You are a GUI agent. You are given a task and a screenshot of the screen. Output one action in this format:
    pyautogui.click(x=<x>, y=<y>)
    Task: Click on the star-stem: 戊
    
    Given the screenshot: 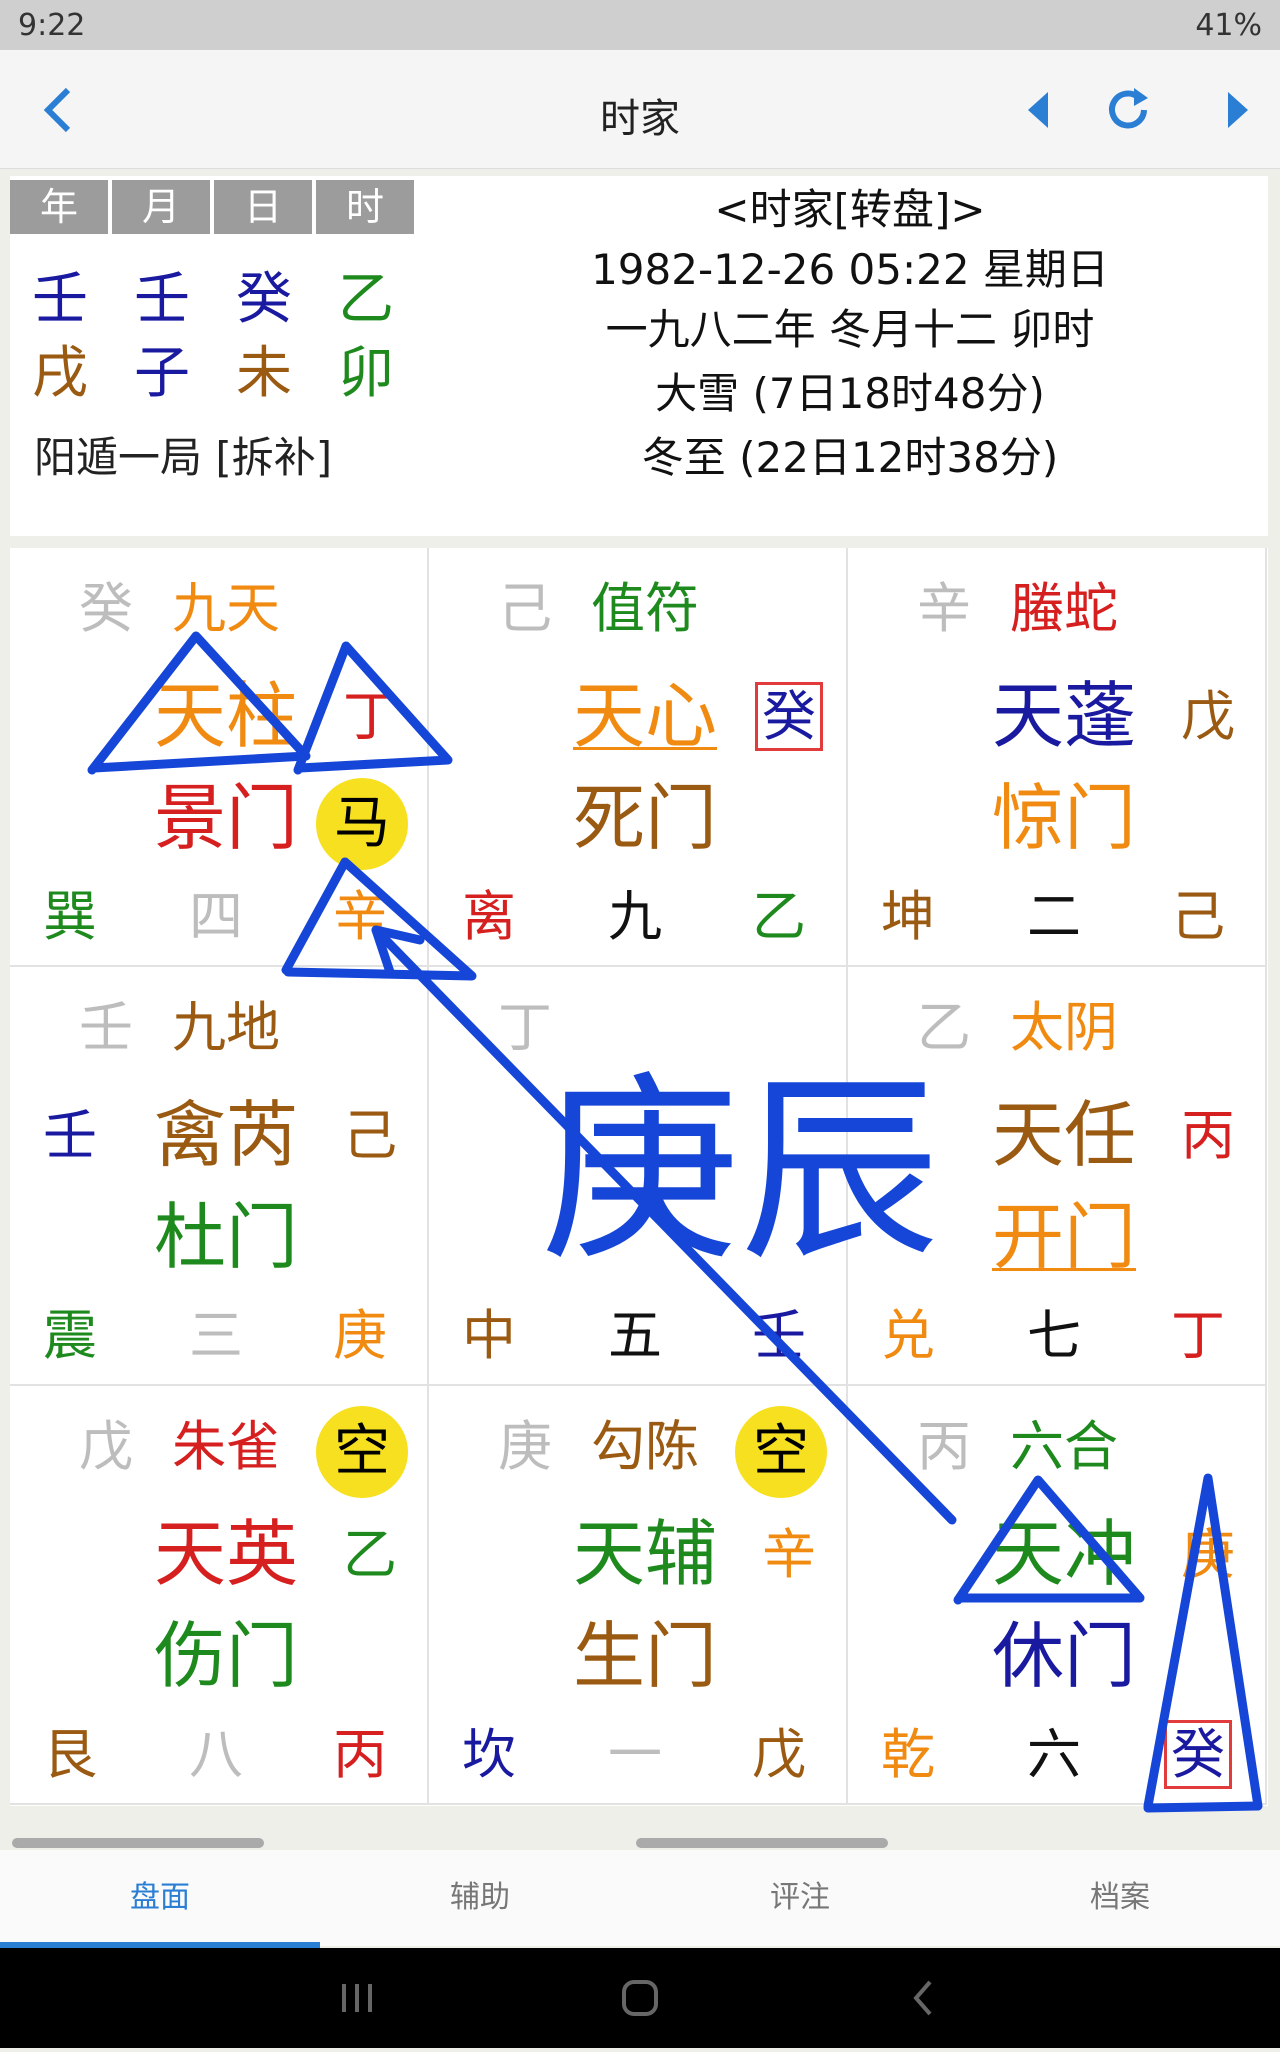 What is the action you would take?
    pyautogui.click(x=1208, y=716)
    